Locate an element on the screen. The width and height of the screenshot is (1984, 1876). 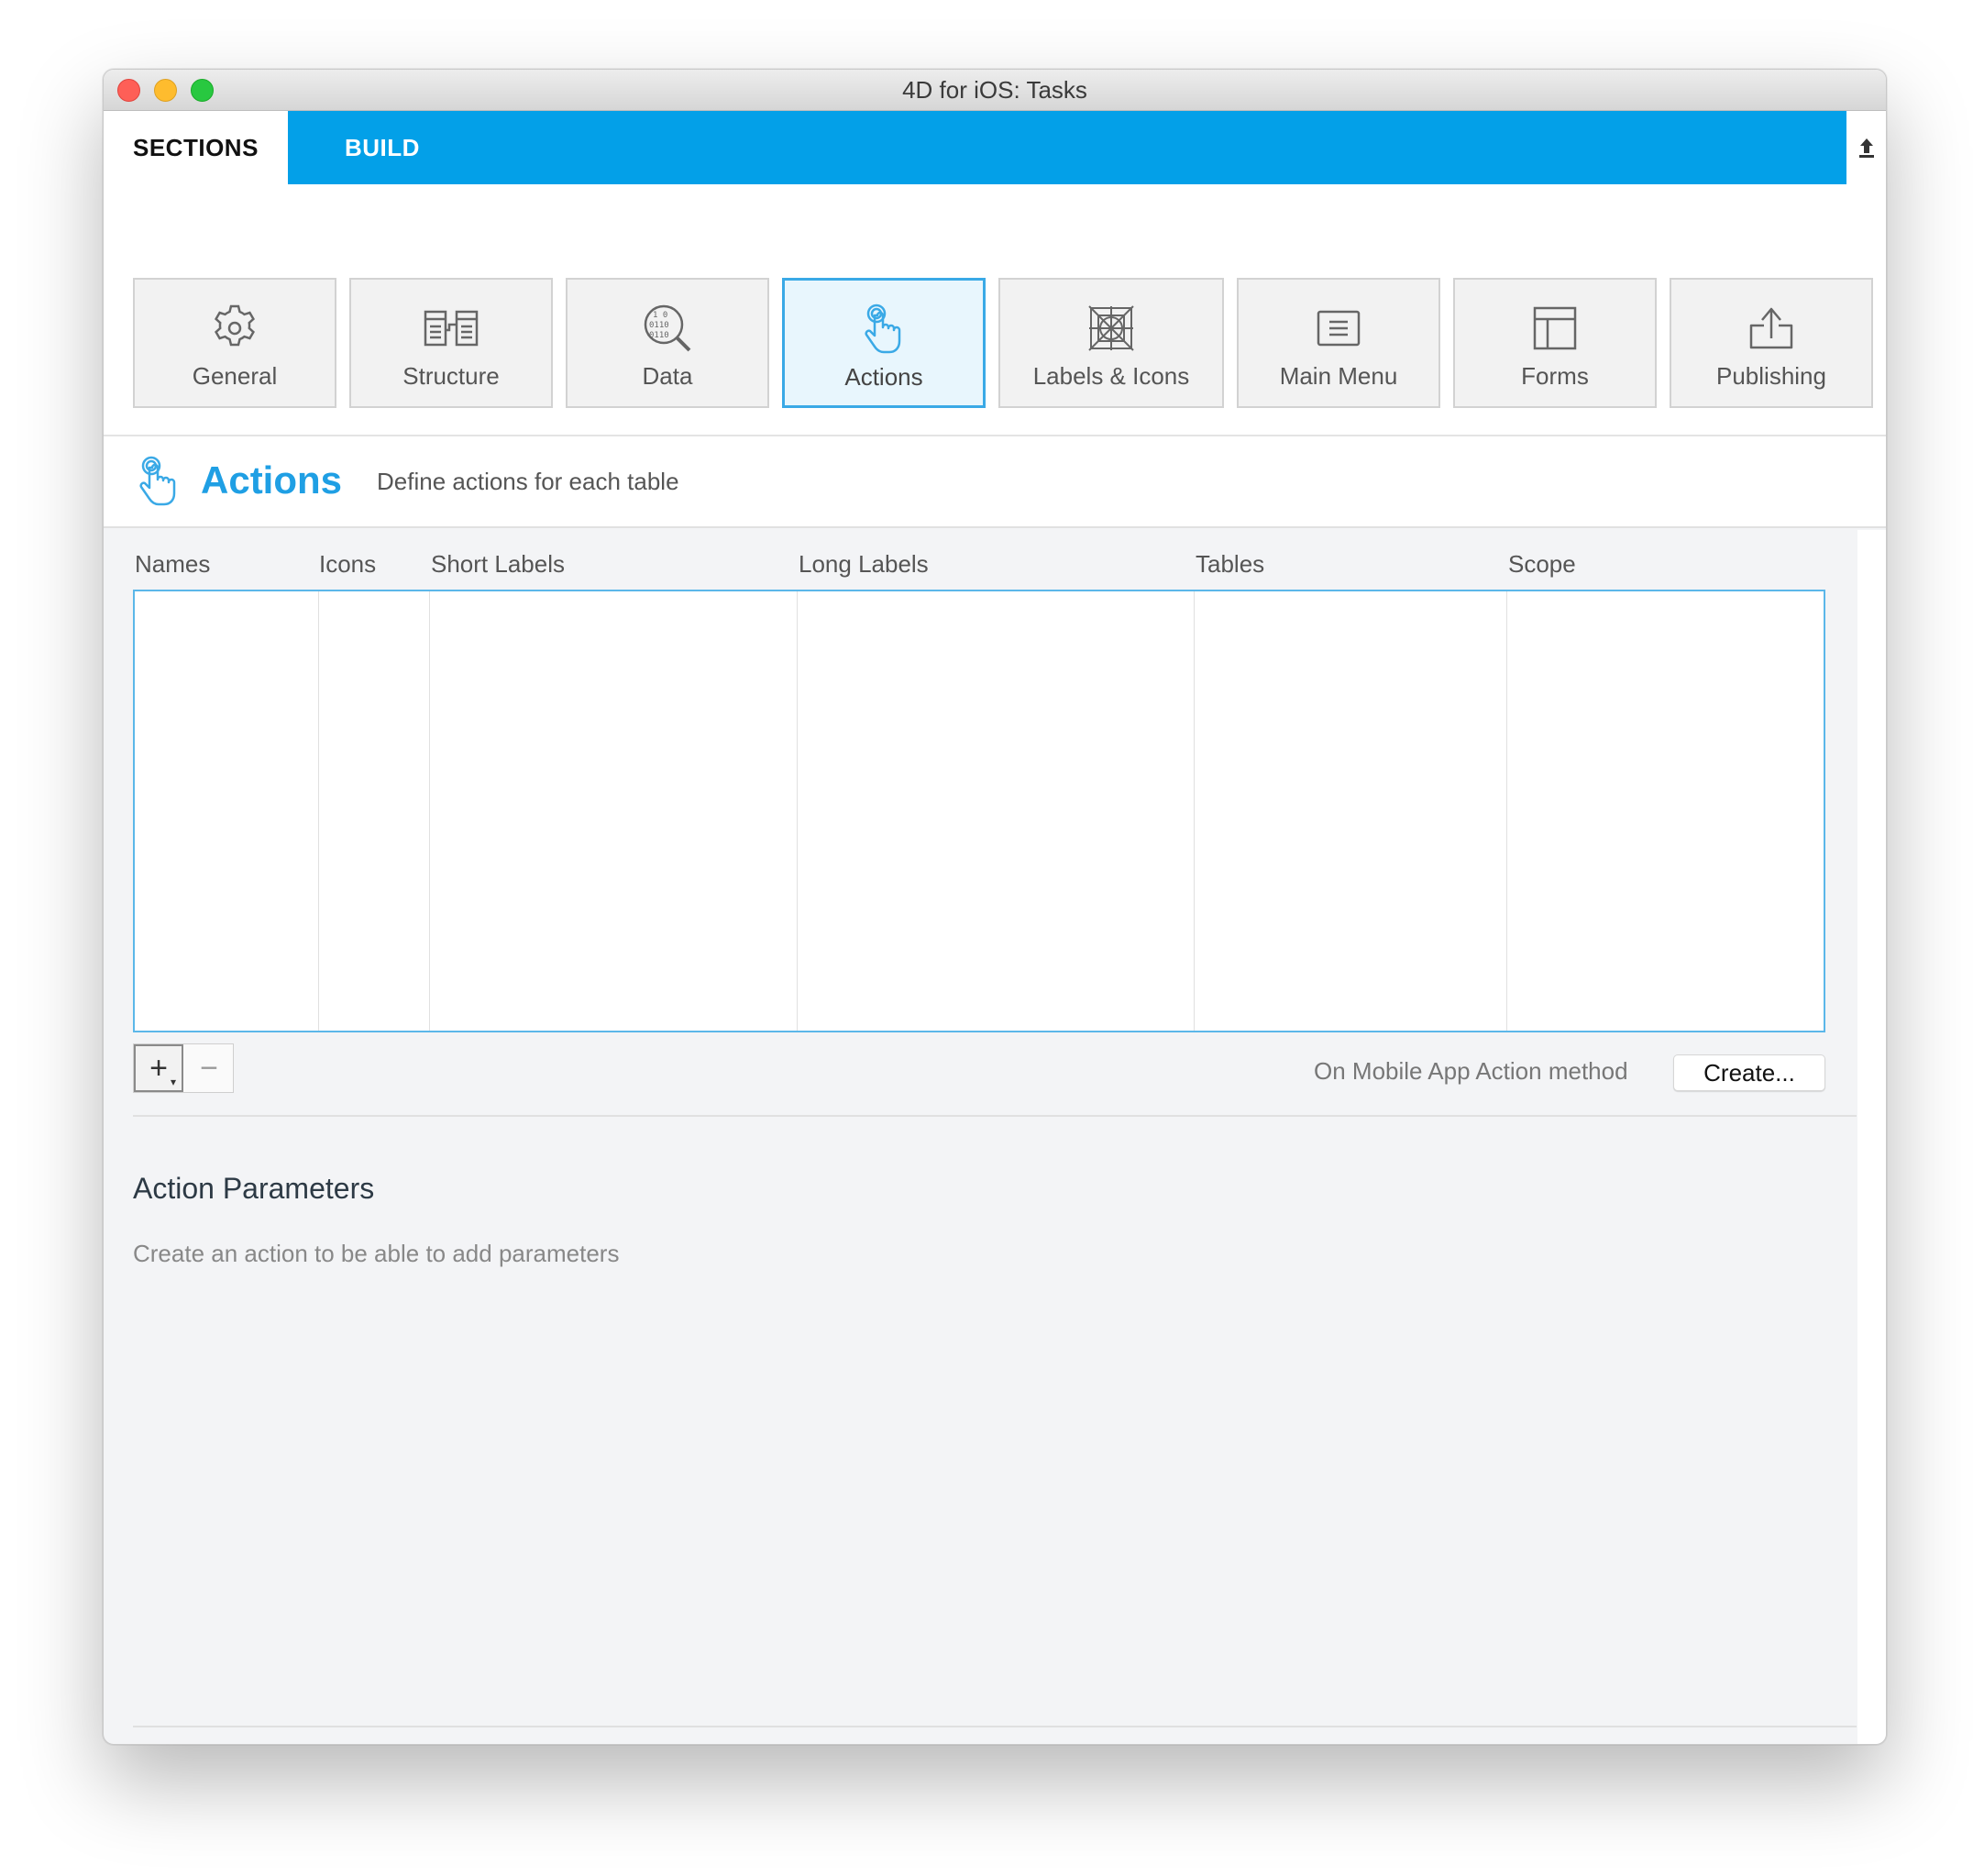
section-label: Publishing is located at coordinates (1771, 376).